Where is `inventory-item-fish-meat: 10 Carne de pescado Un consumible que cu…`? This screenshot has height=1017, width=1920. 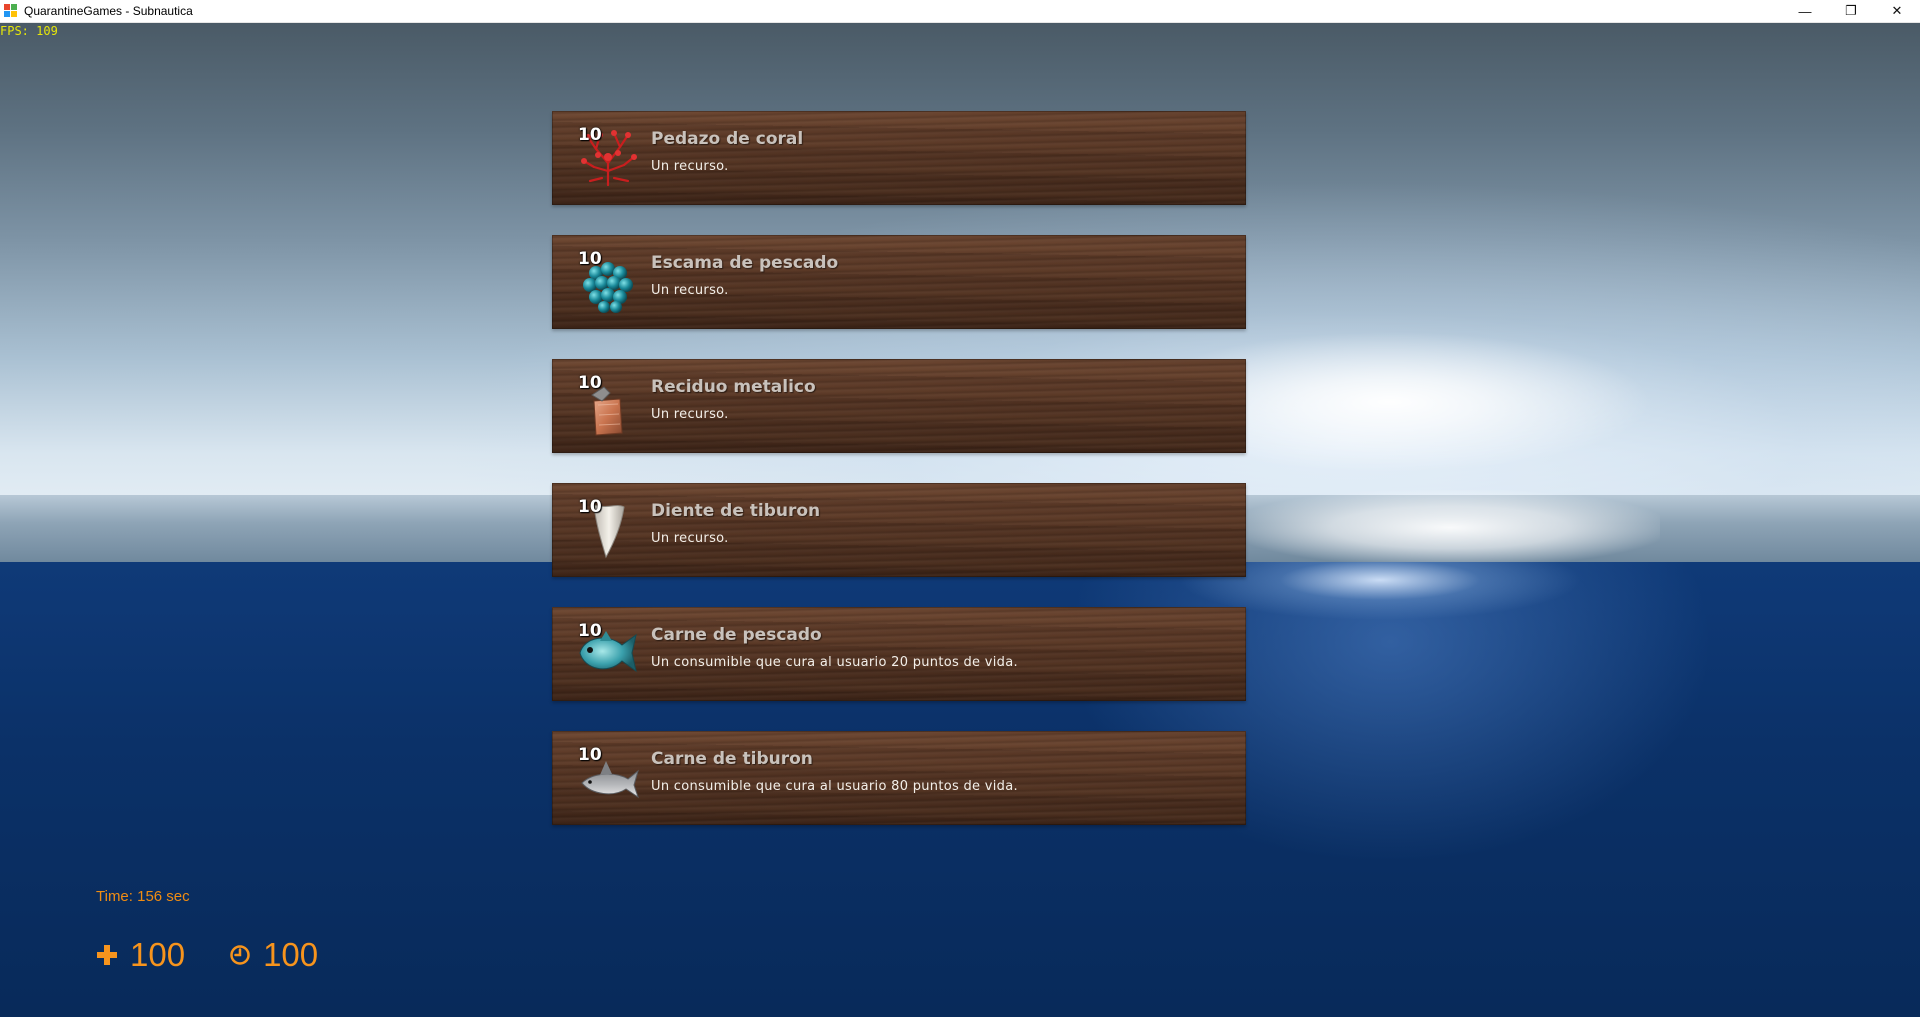
inventory-item-fish-meat: 10 Carne de pescado Un consumible que cu… is located at coordinates (899, 654).